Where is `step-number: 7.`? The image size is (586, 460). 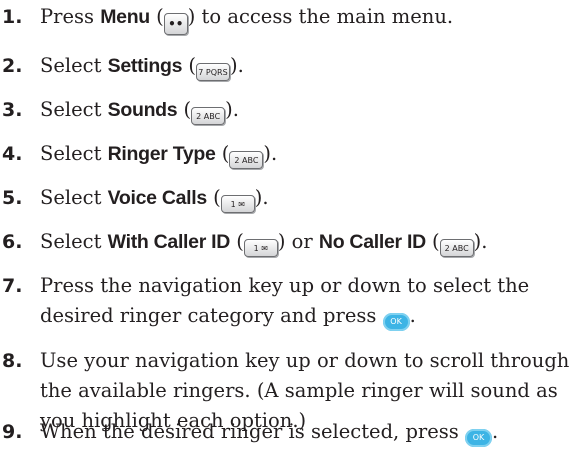
step-number: 7. is located at coordinates (12, 286).